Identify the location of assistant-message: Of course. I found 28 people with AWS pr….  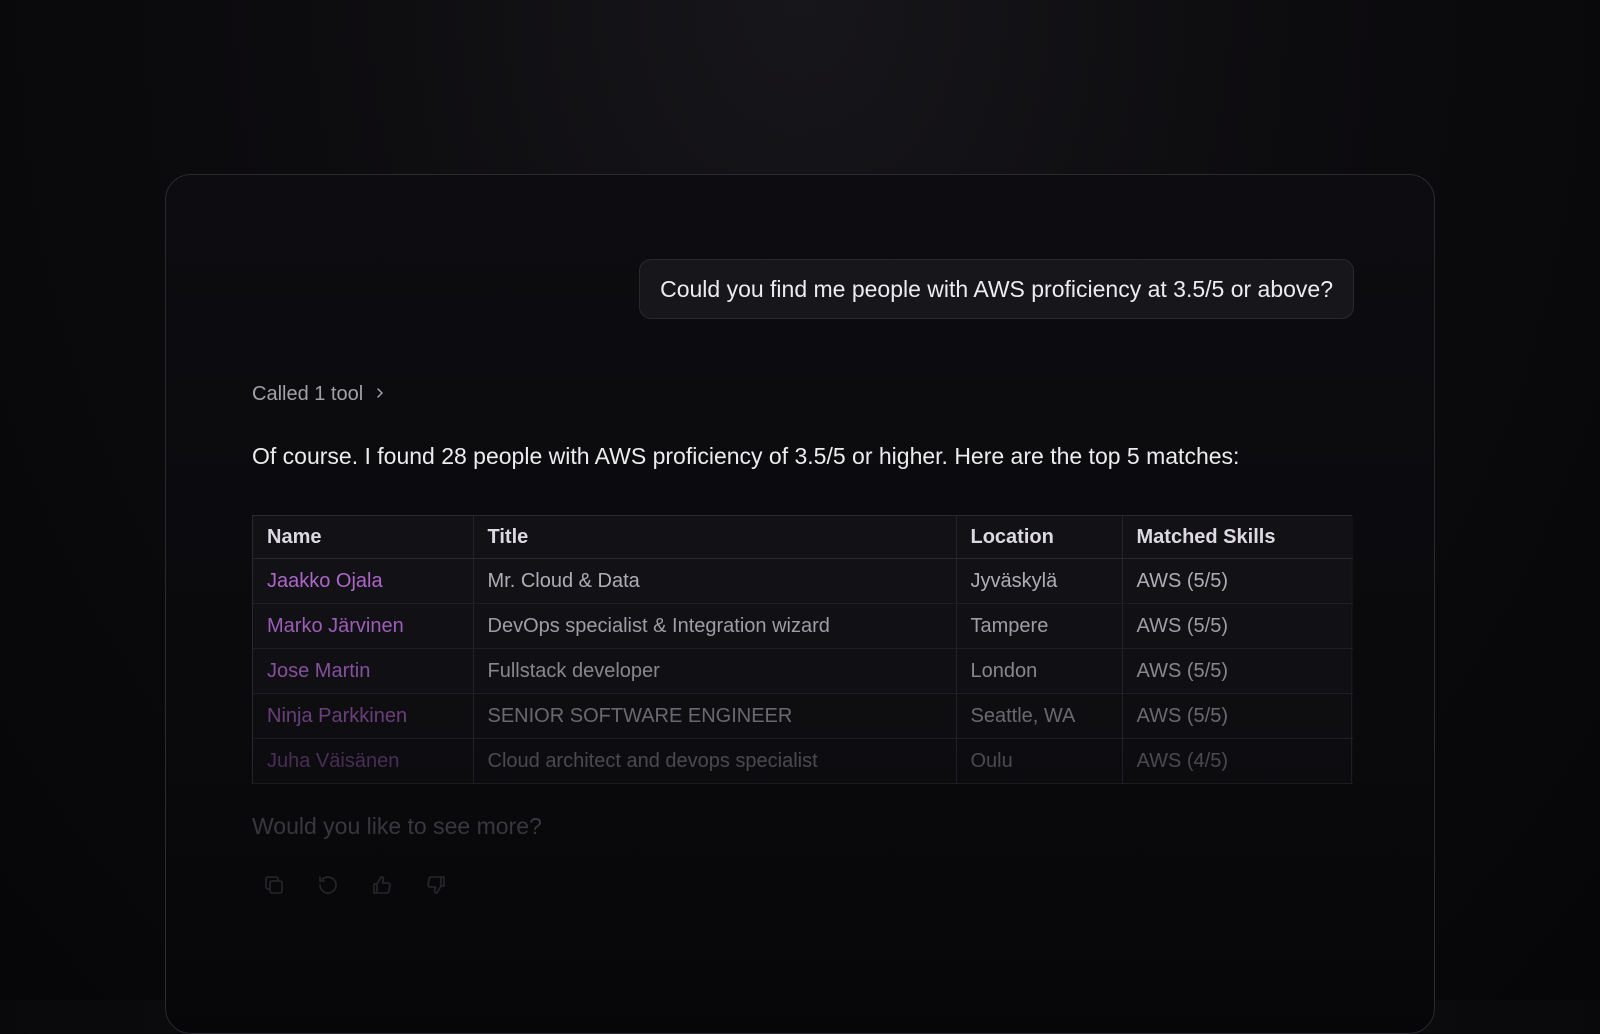
(746, 456).